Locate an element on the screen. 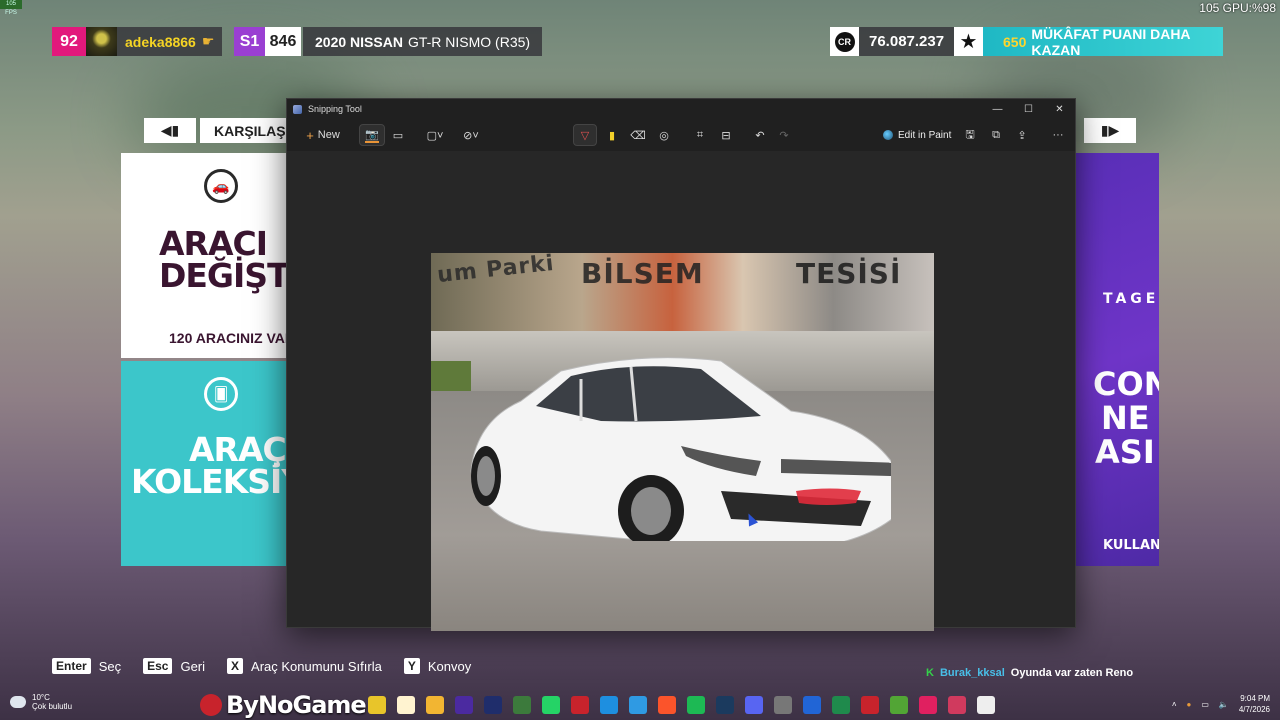  username-panel: adeka8866 ☛ is located at coordinates (170, 41).